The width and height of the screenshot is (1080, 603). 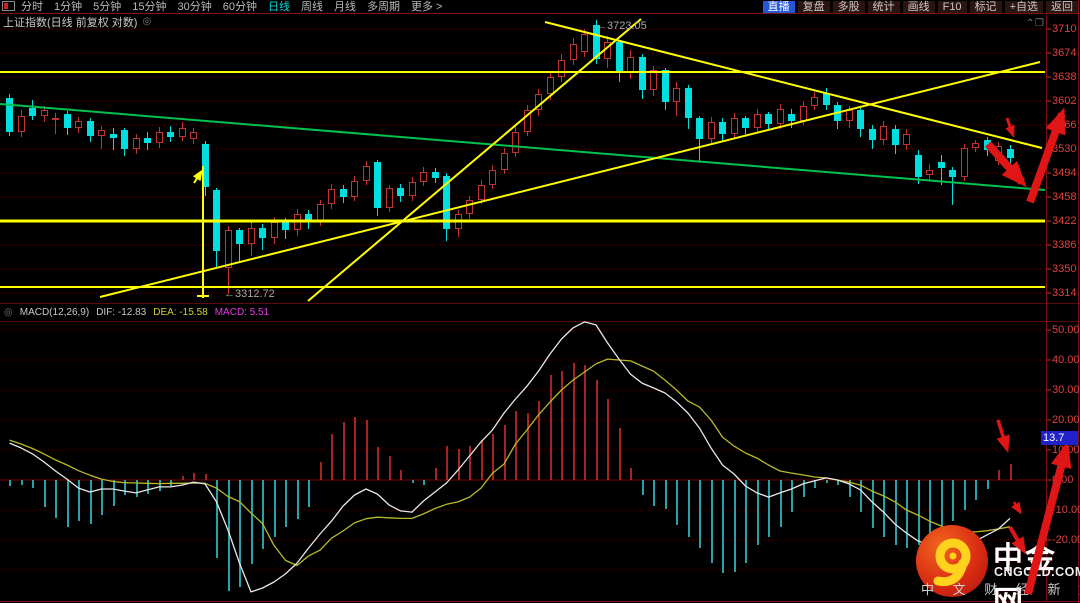 I want to click on big-up-arrow-price, so click(x=1046, y=155).